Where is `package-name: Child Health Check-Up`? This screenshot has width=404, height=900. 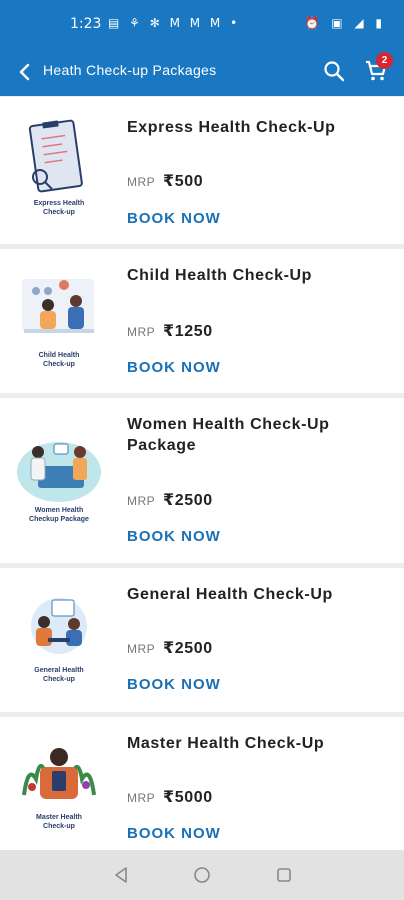 package-name: Child Health Check-Up is located at coordinates (220, 275).